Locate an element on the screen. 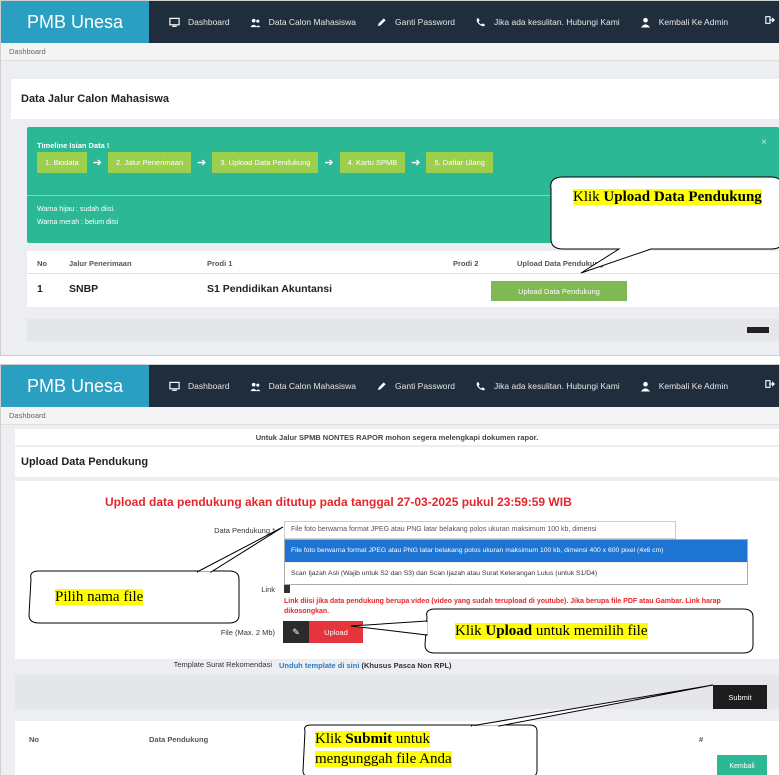 This screenshot has height=776, width=780. callout-upload-pre: Klik is located at coordinates (470, 631).